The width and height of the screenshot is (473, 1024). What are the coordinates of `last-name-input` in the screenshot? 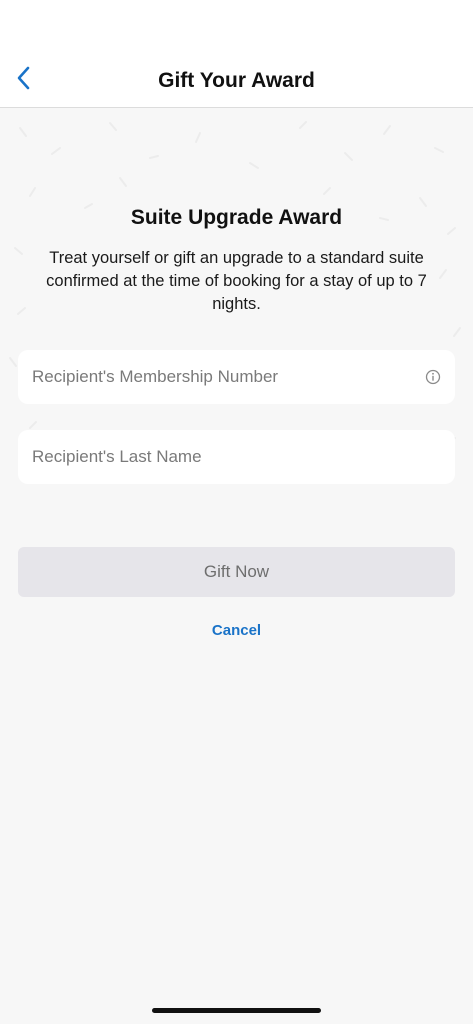 It's located at (236, 457).